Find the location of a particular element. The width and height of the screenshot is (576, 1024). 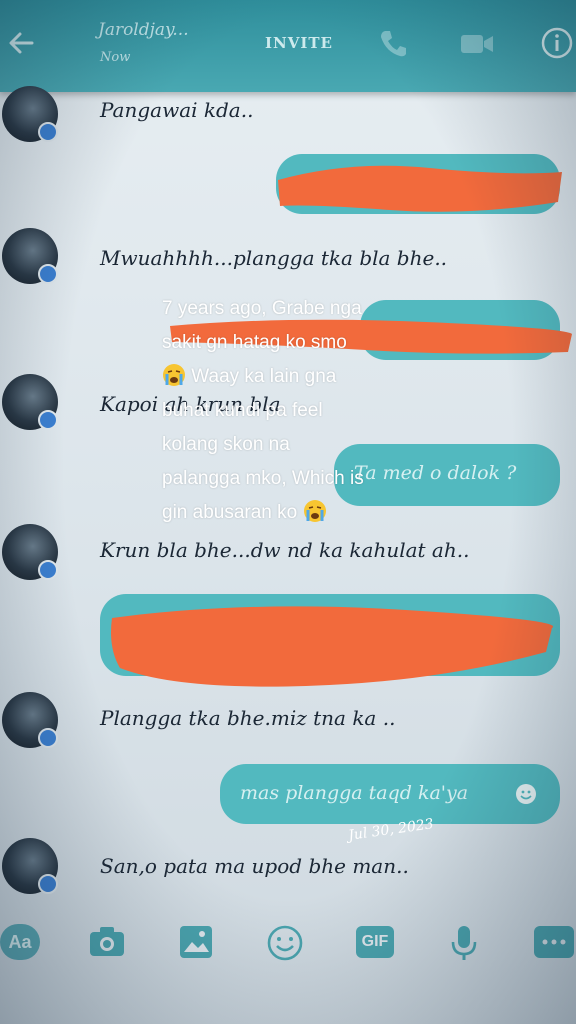

incoming-message: Mwuahhhh...plangga tka bla bhe.. is located at coordinates (274, 258).